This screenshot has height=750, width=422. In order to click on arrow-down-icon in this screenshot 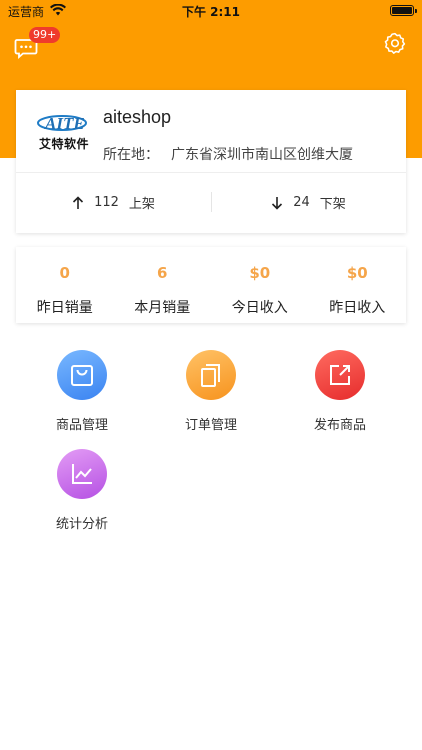, I will do `click(277, 203)`.